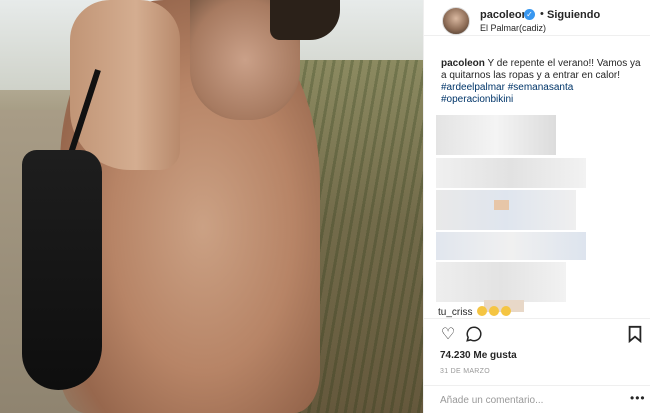  I want to click on add-comment-bar: Añade un comentario... •••, so click(537, 399).